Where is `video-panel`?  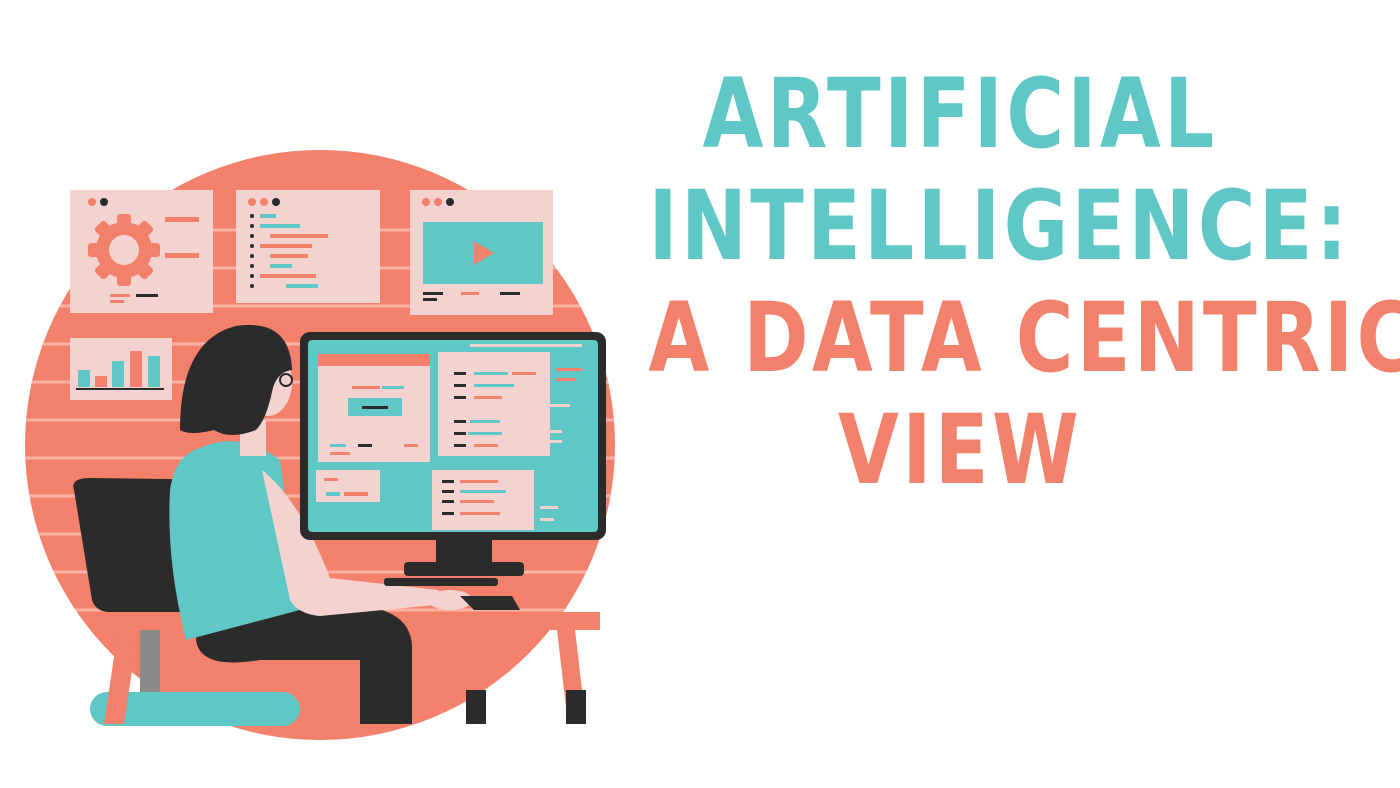
video-panel is located at coordinates (481, 252).